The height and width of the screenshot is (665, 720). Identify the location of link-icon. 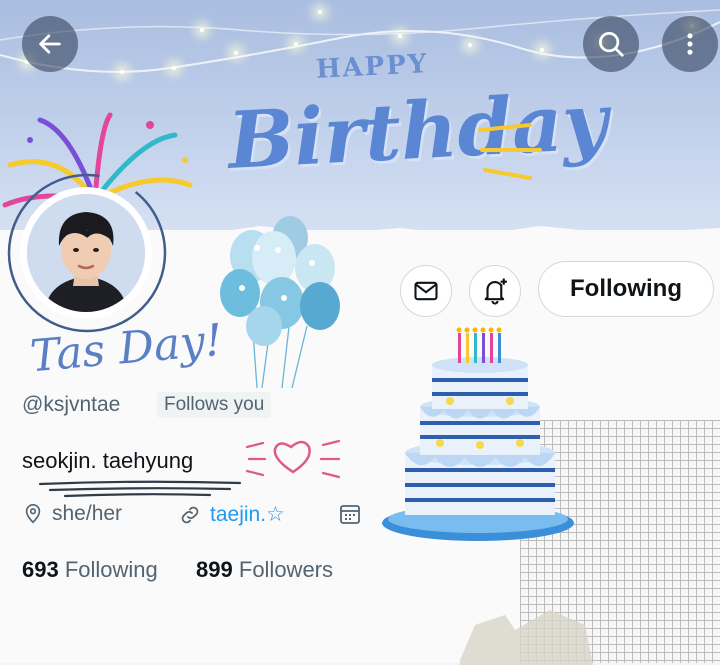
(190, 514).